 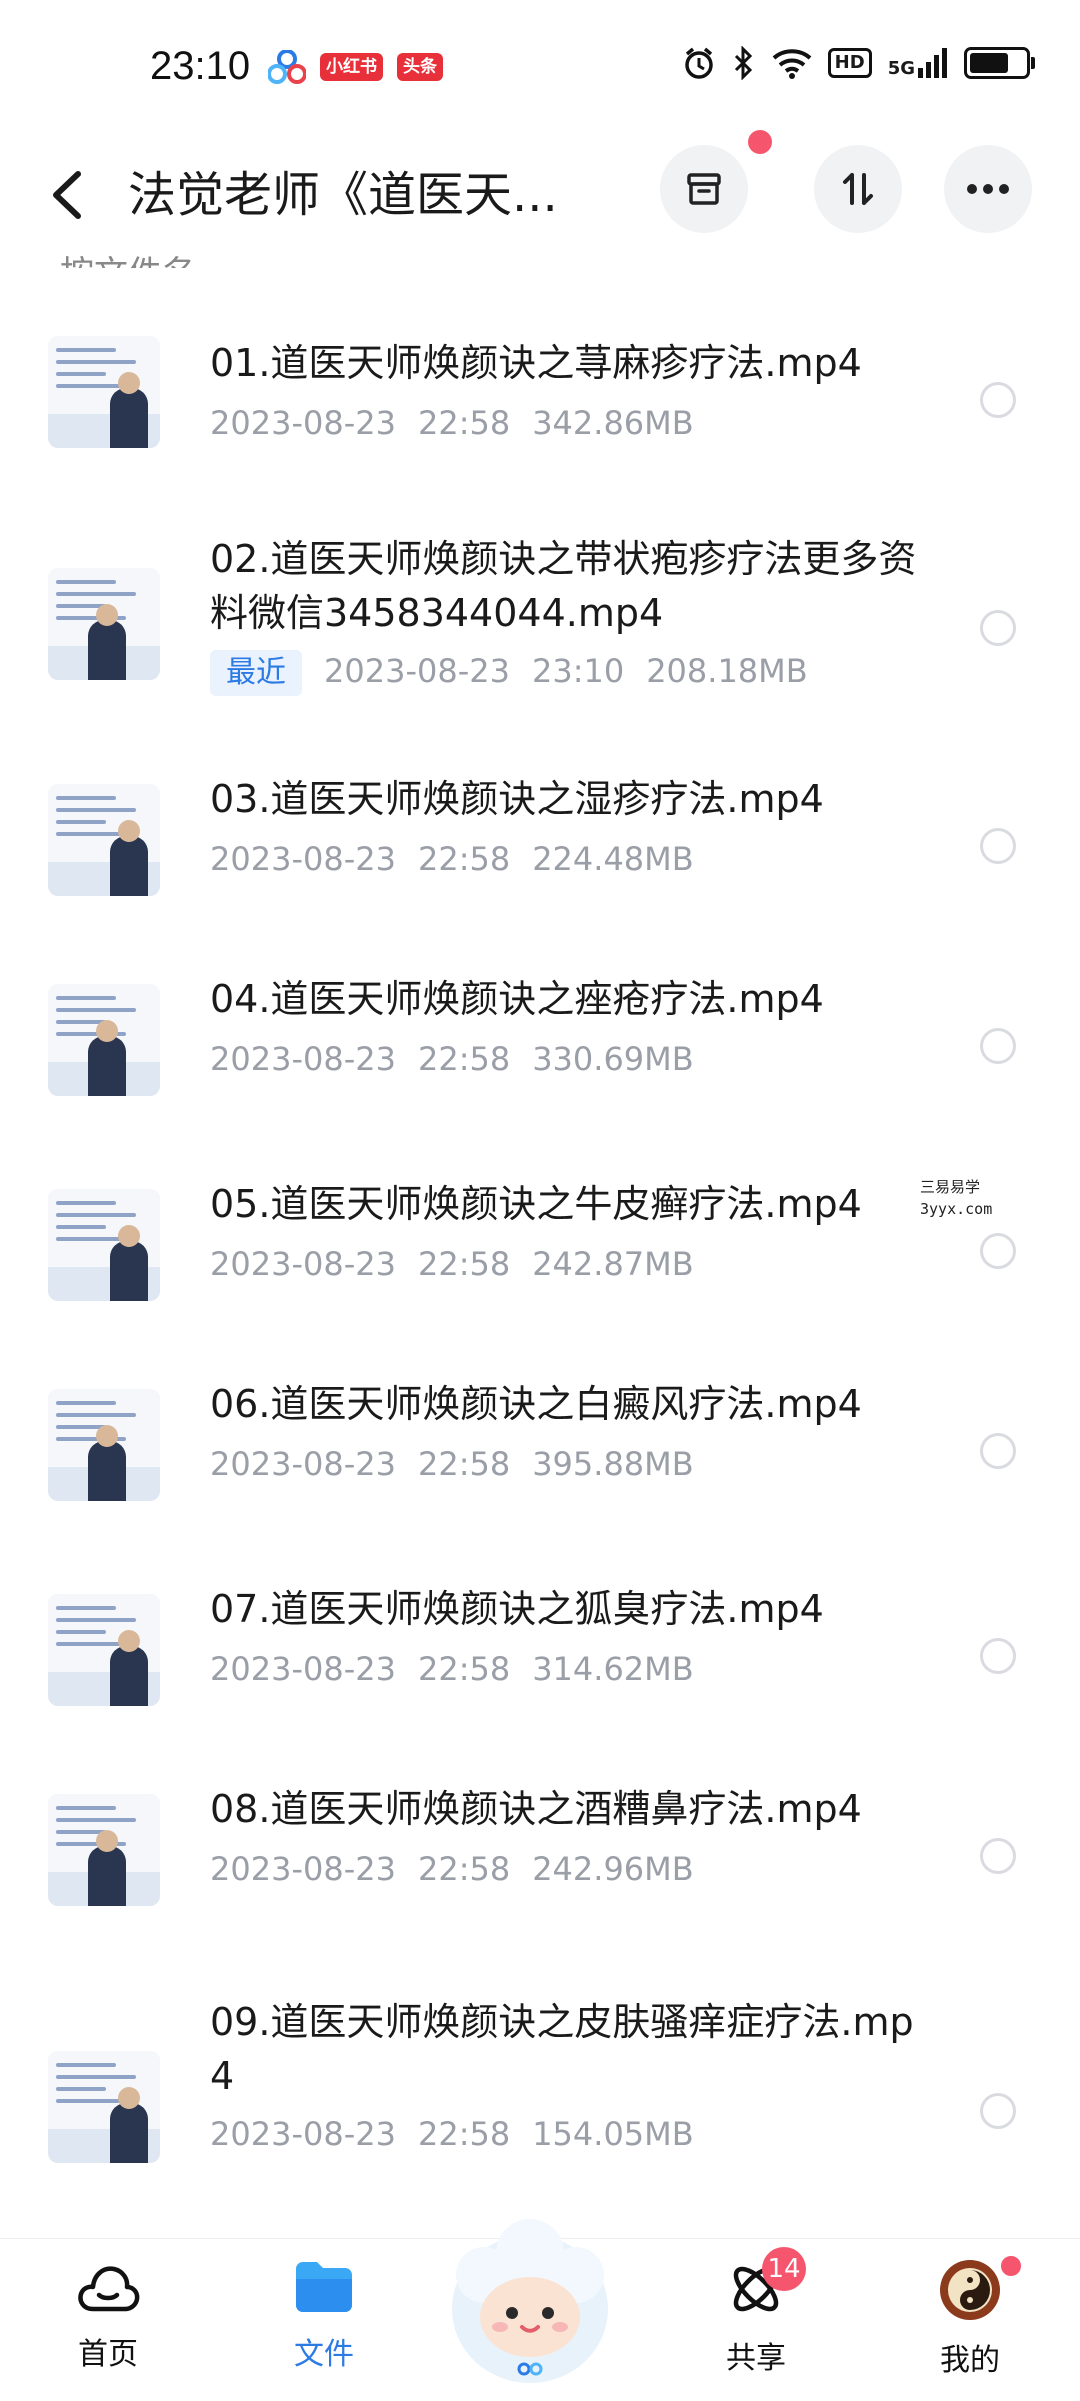 I want to click on avatar-yinyang-icon, so click(x=970, y=2290).